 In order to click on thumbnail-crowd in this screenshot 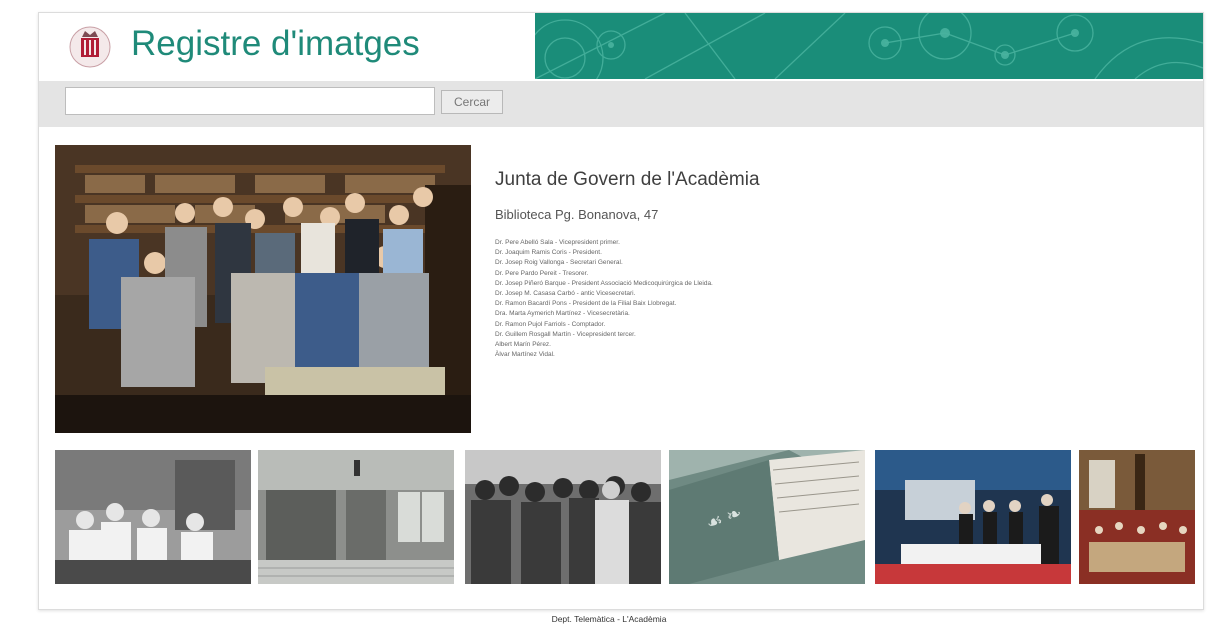, I will do `click(563, 517)`.